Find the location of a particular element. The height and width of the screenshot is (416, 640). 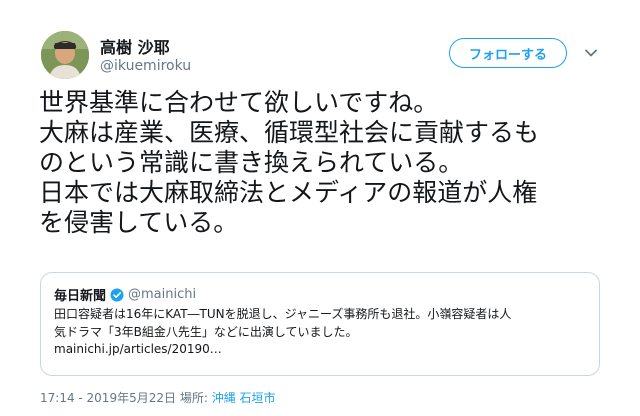

author-name: 高樹 沙耶 is located at coordinates (135, 46).